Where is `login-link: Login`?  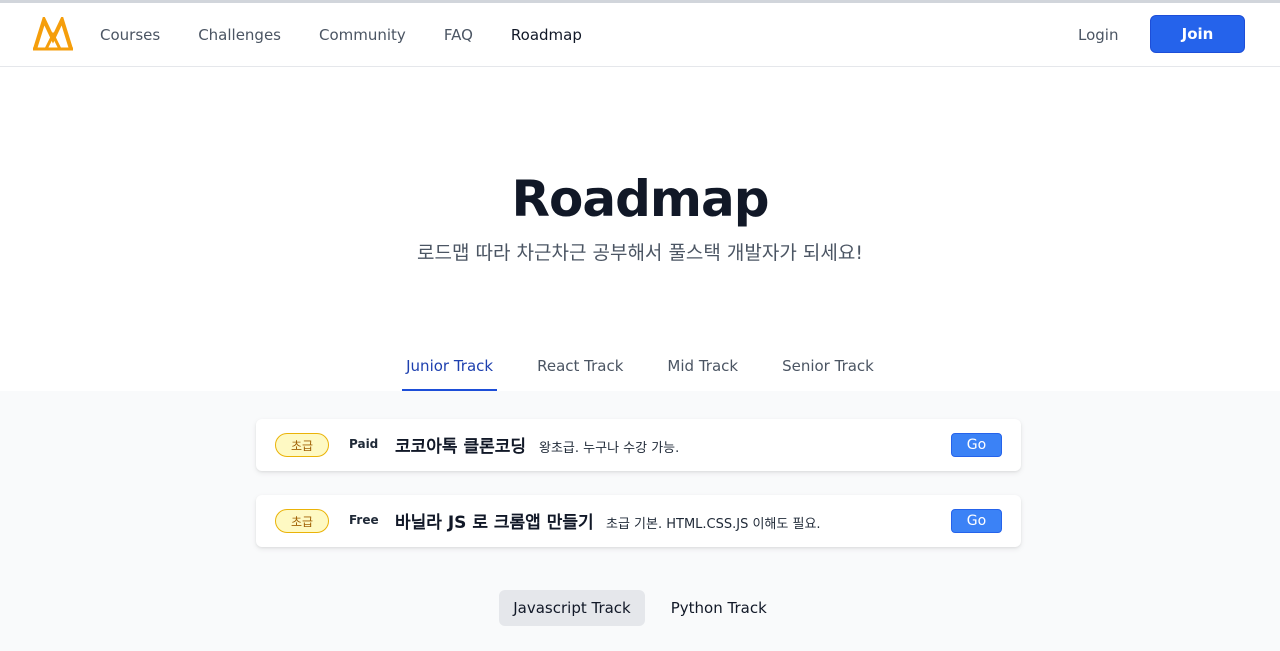 login-link: Login is located at coordinates (1098, 35).